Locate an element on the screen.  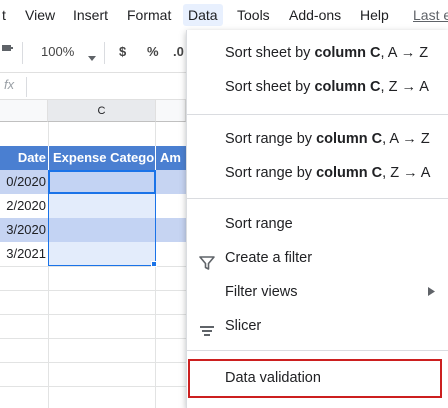
last-edit-link: Last e is located at coordinates (430, 15).